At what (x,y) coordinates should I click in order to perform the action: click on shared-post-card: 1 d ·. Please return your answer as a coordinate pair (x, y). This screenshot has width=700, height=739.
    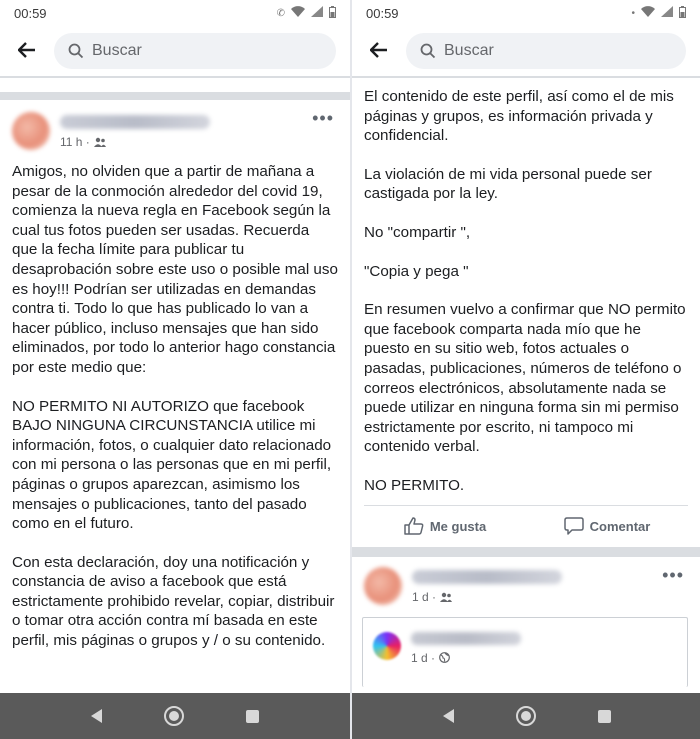
    Looking at the image, I should click on (525, 651).